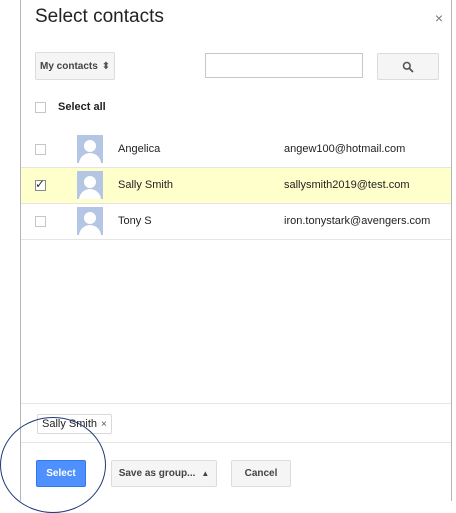  I want to click on search-button, so click(408, 66).